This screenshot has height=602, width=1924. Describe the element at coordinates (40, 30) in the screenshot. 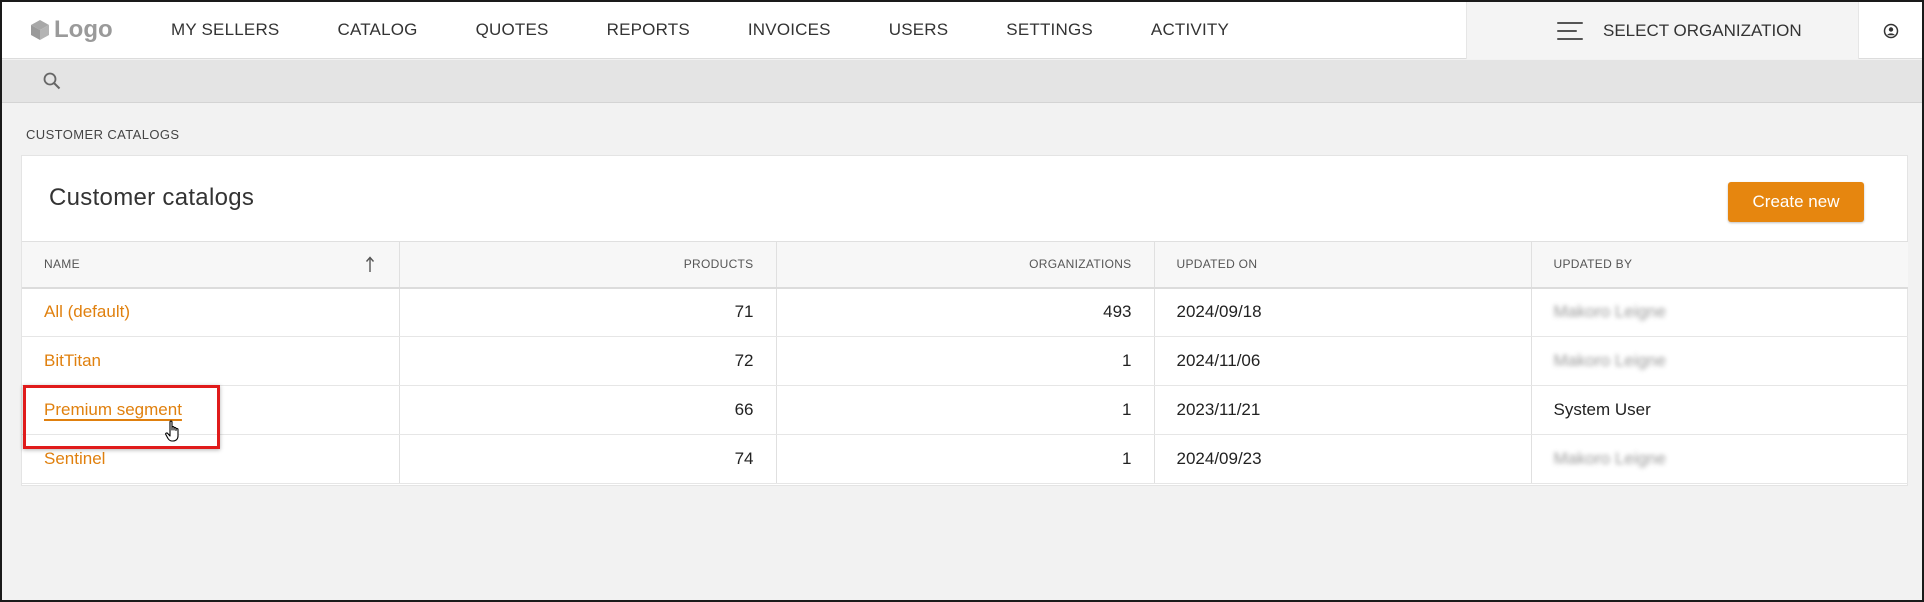

I see `cube-logo-icon` at that location.